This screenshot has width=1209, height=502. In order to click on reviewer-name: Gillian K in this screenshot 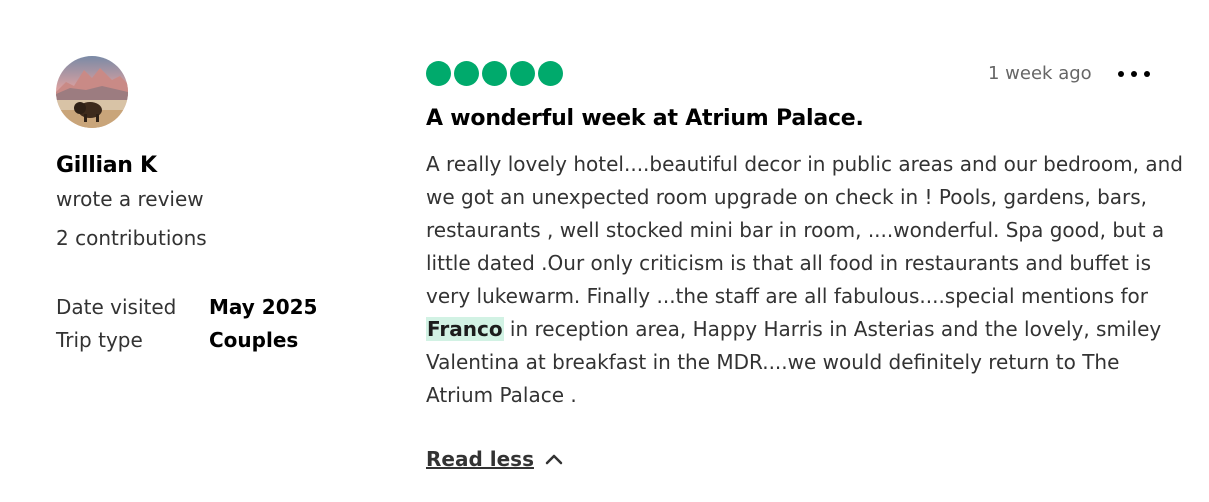, I will do `click(106, 165)`.